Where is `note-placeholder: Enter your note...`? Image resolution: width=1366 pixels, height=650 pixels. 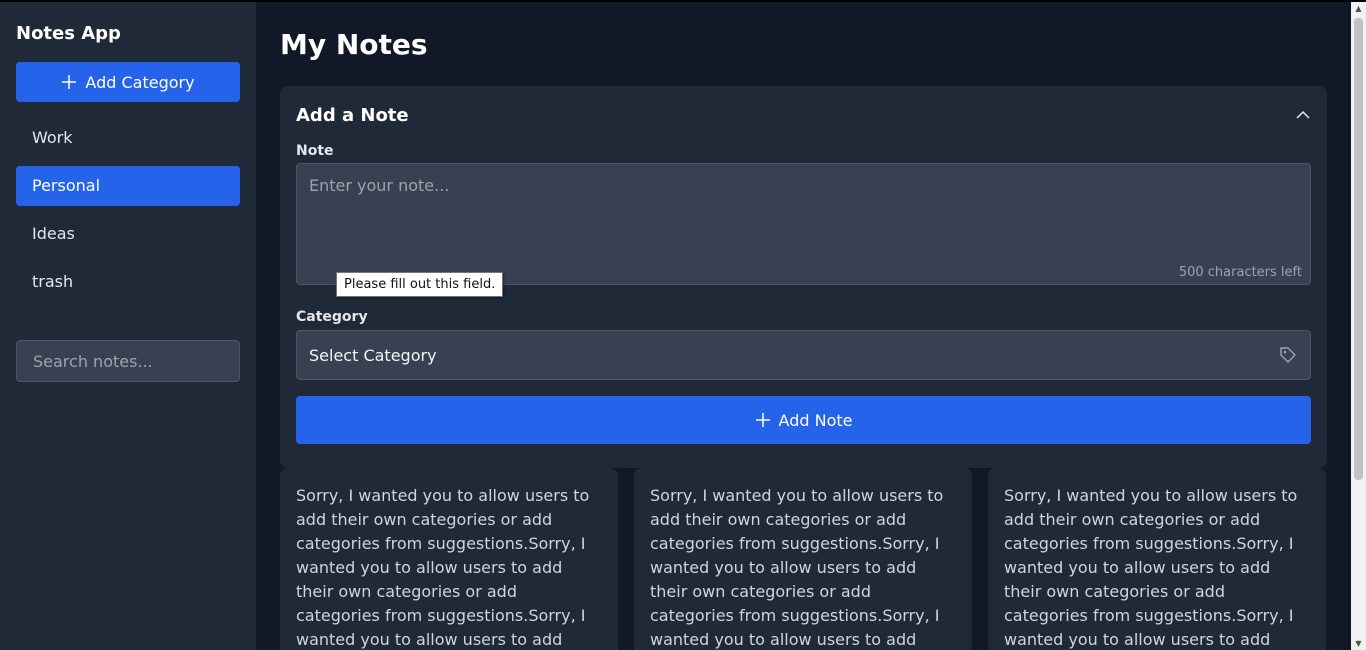
note-placeholder: Enter your note... is located at coordinates (379, 185).